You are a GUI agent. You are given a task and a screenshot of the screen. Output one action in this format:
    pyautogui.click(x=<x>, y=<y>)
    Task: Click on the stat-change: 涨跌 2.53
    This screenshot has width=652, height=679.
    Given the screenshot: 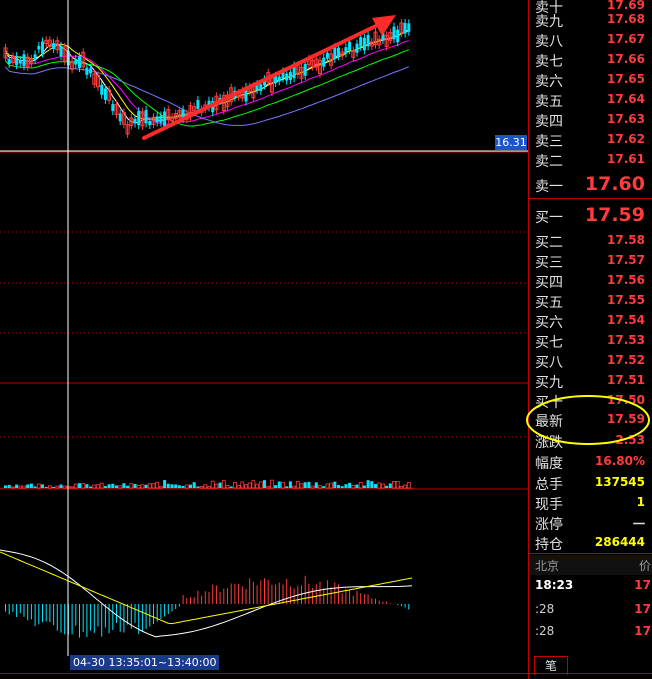 What is the action you would take?
    pyautogui.click(x=590, y=441)
    